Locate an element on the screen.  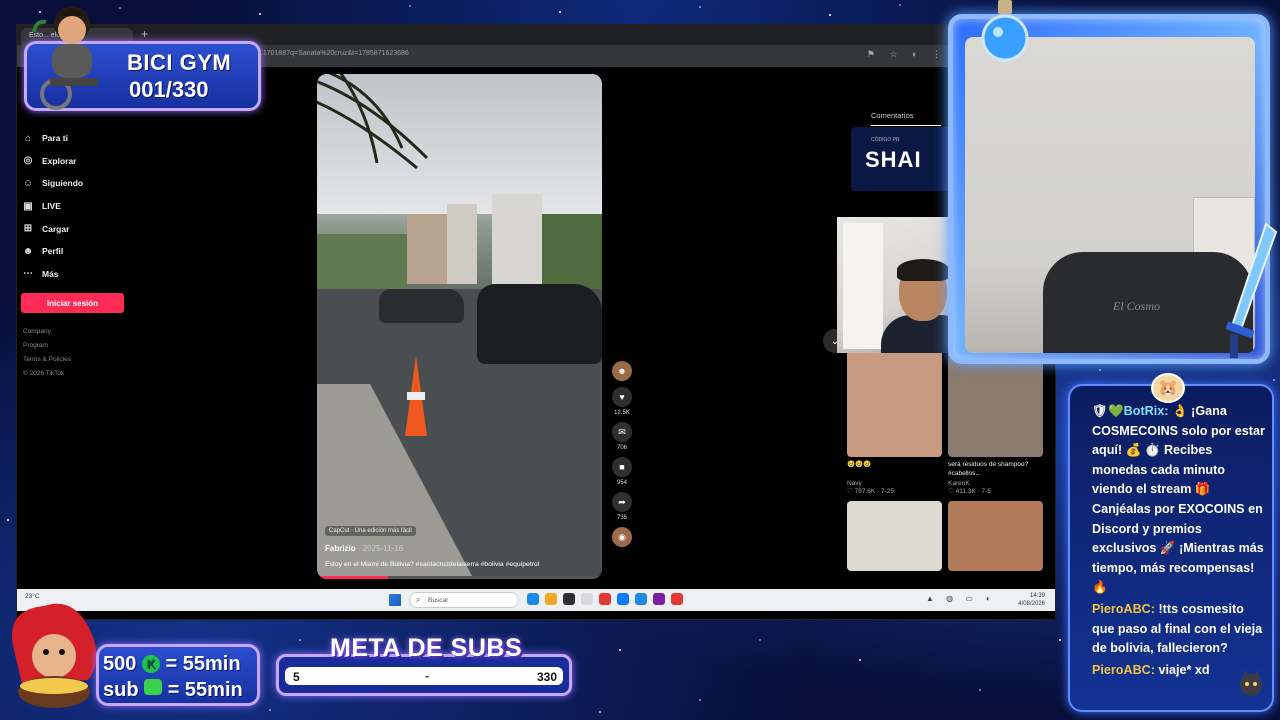
tab-comments: Comentarios is located at coordinates (892, 115).